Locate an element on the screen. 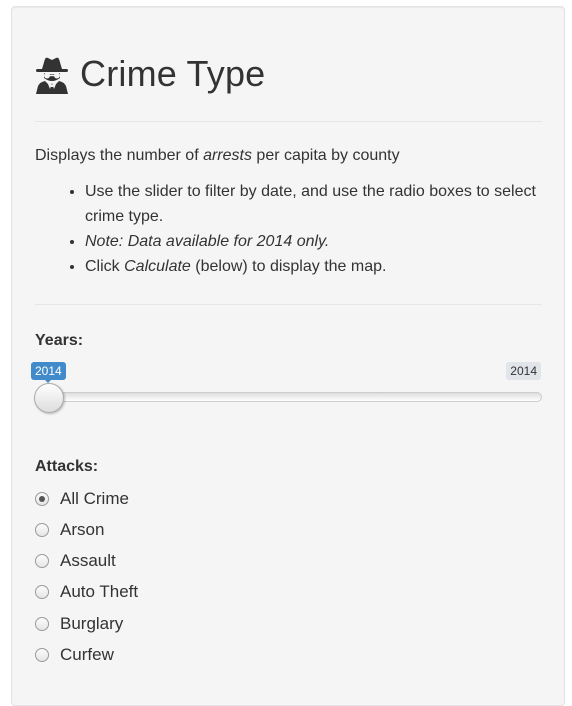 Image resolution: width=572 pixels, height=706 pixels. radio-label: Arson is located at coordinates (82, 529).